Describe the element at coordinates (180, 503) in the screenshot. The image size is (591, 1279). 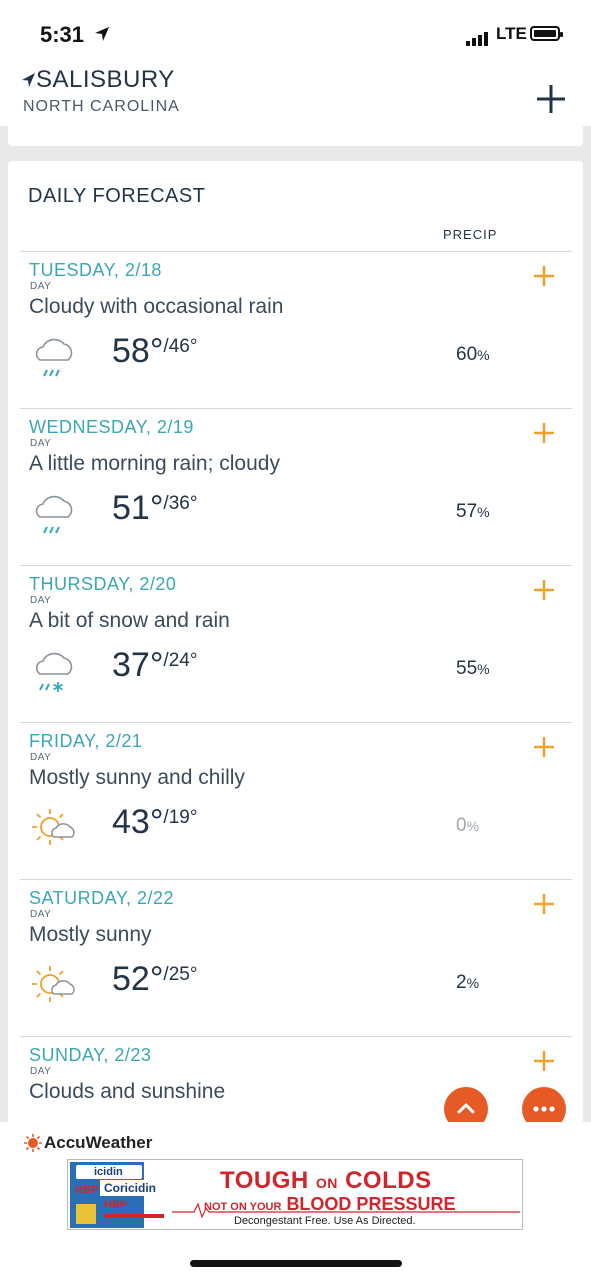
I see `low-temp: /36°` at that location.